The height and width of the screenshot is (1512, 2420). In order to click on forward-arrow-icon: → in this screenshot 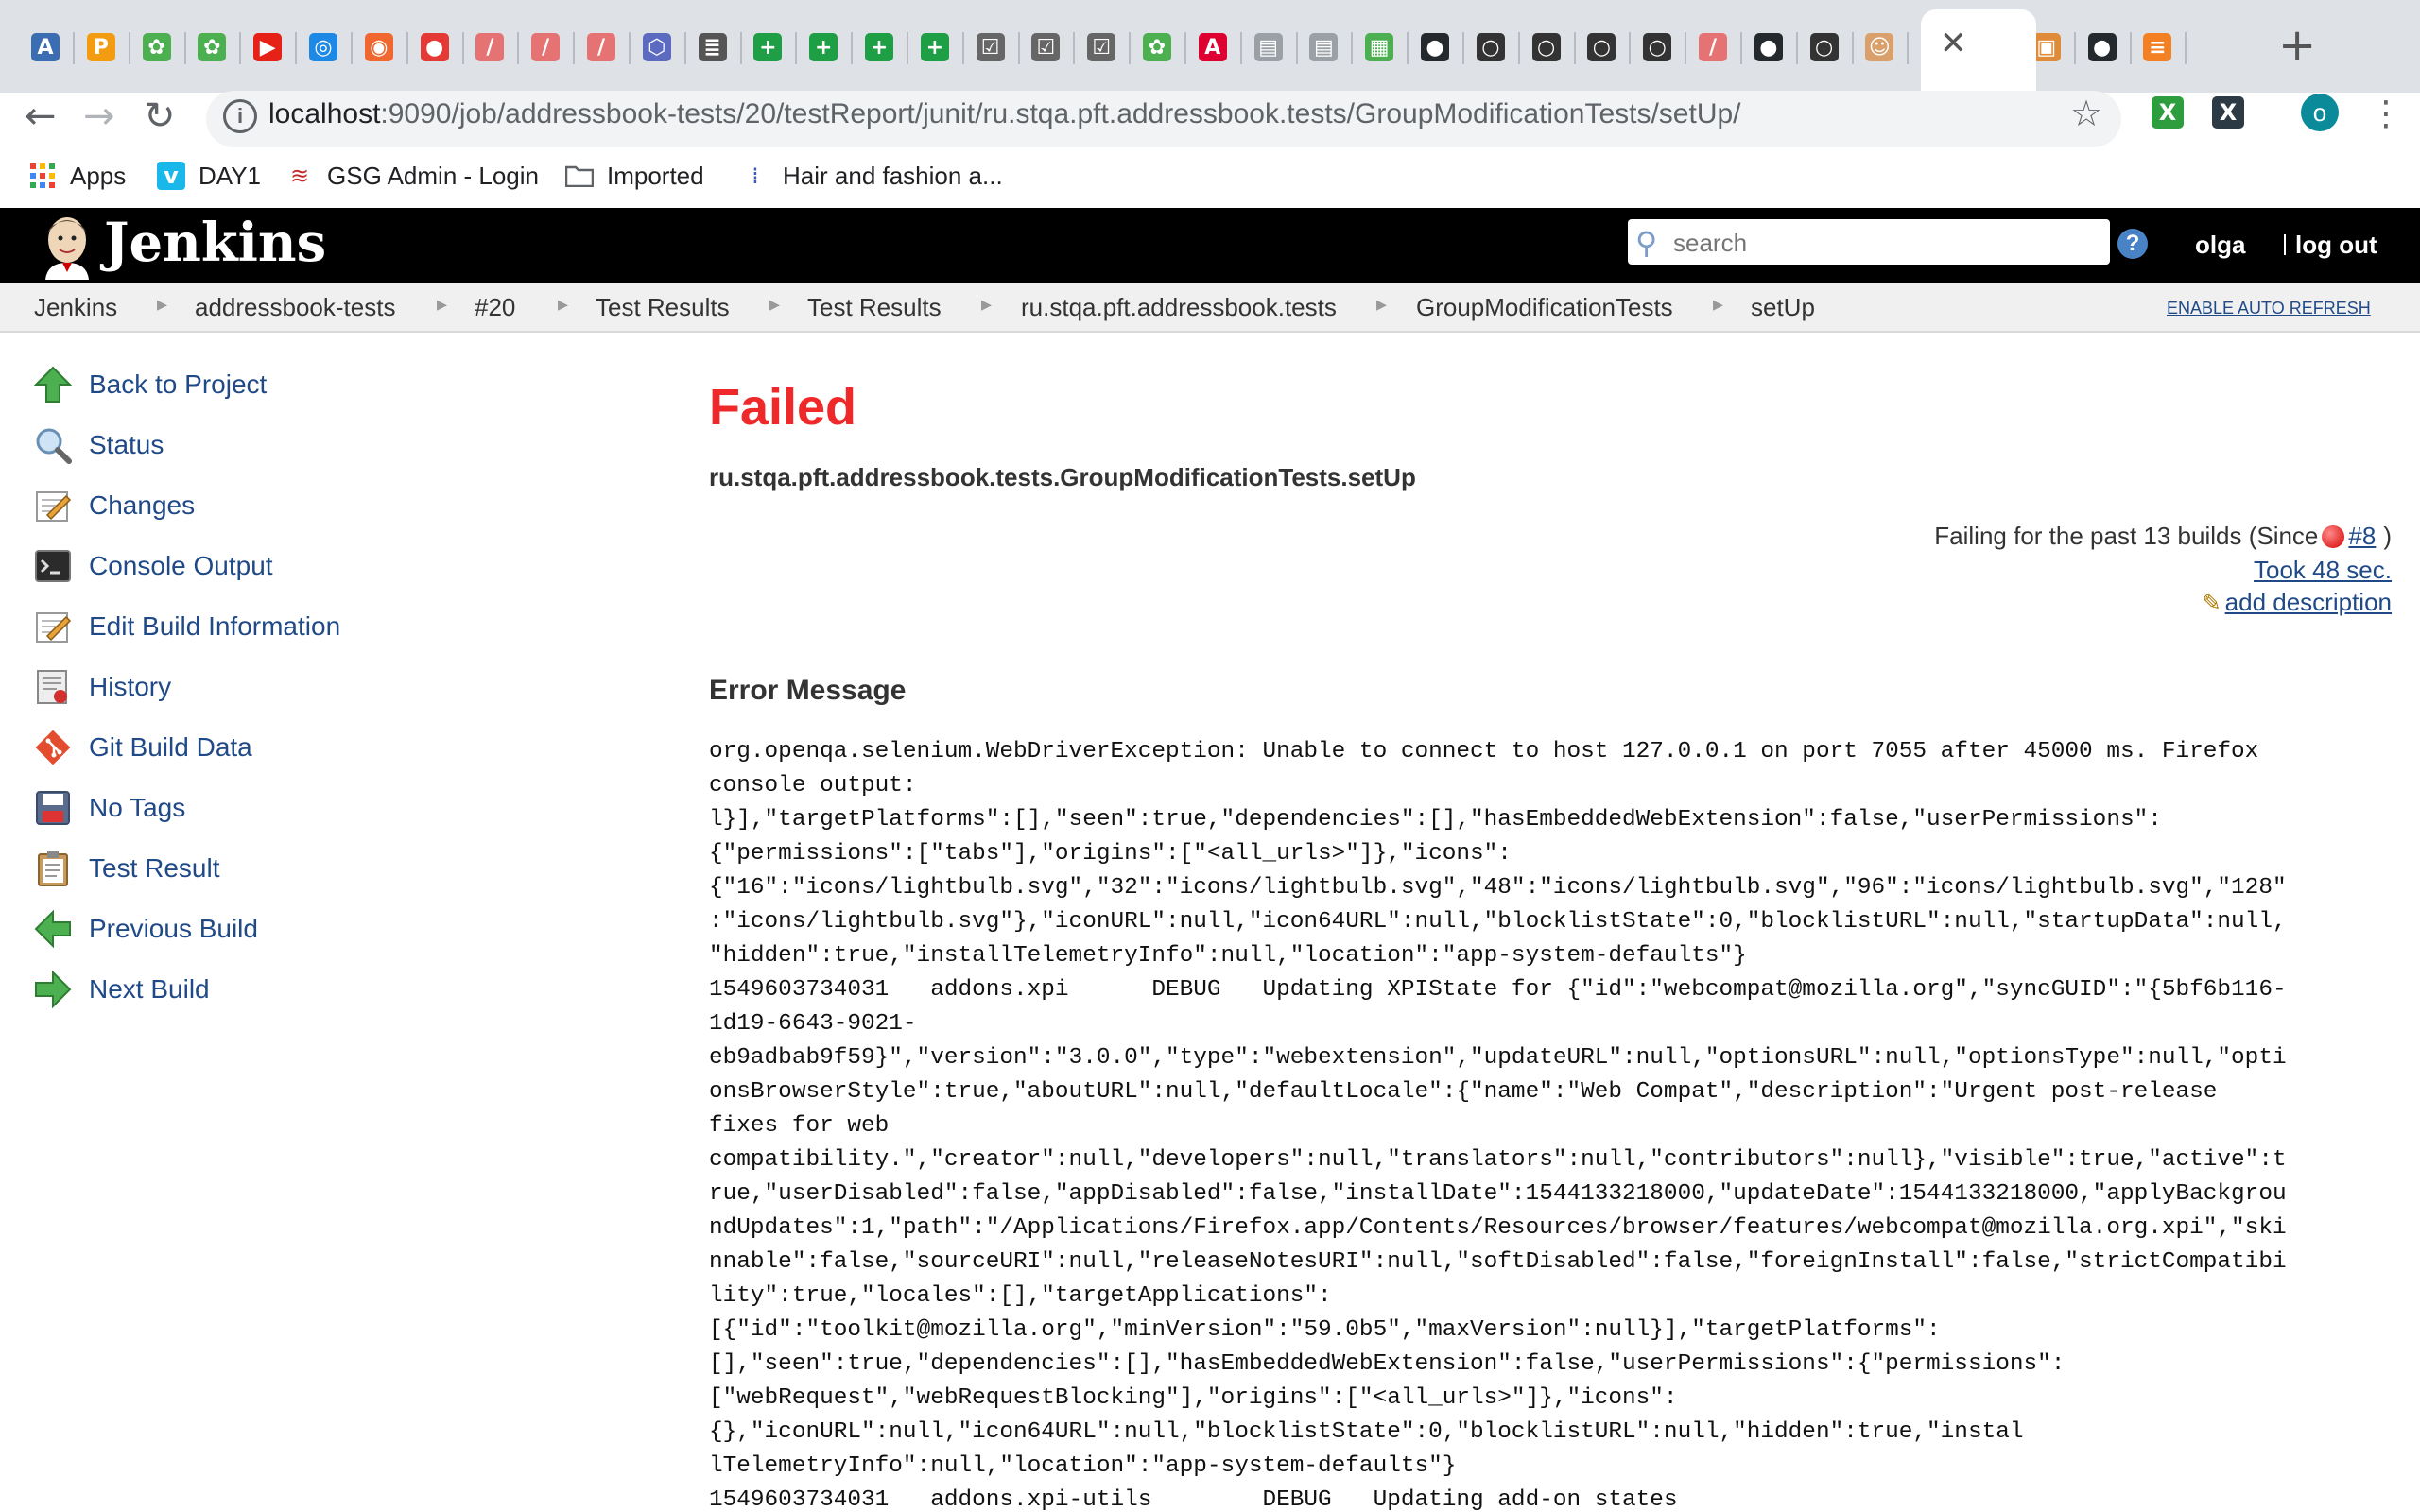, I will do `click(99, 116)`.